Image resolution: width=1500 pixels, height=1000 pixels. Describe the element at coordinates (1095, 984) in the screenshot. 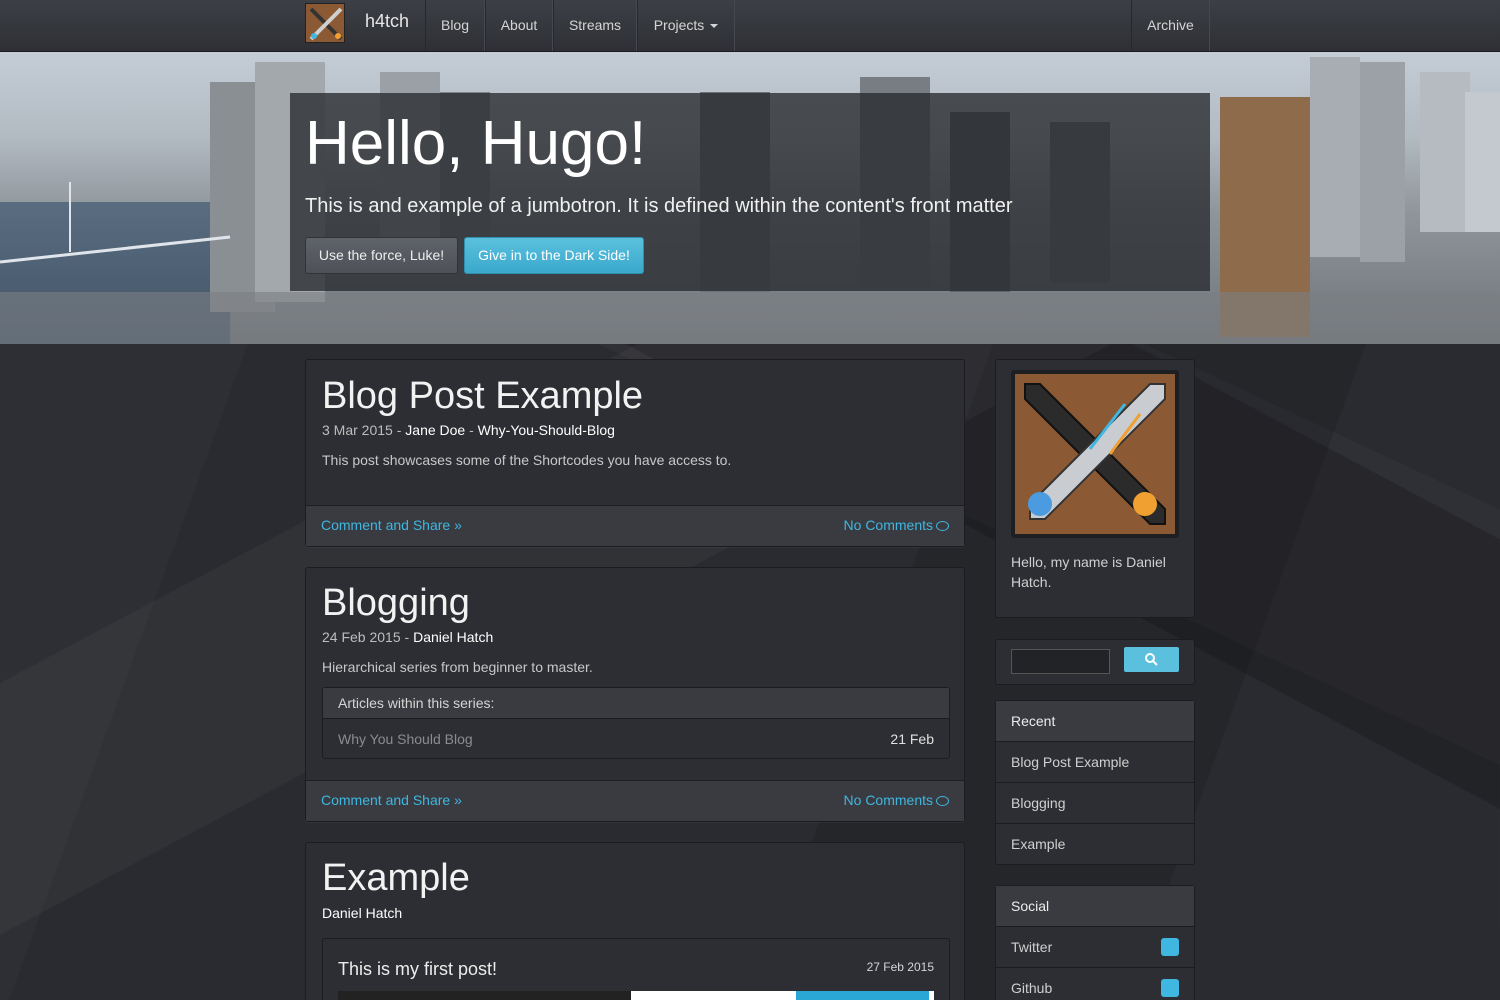

I see `social-item-github: Github` at that location.